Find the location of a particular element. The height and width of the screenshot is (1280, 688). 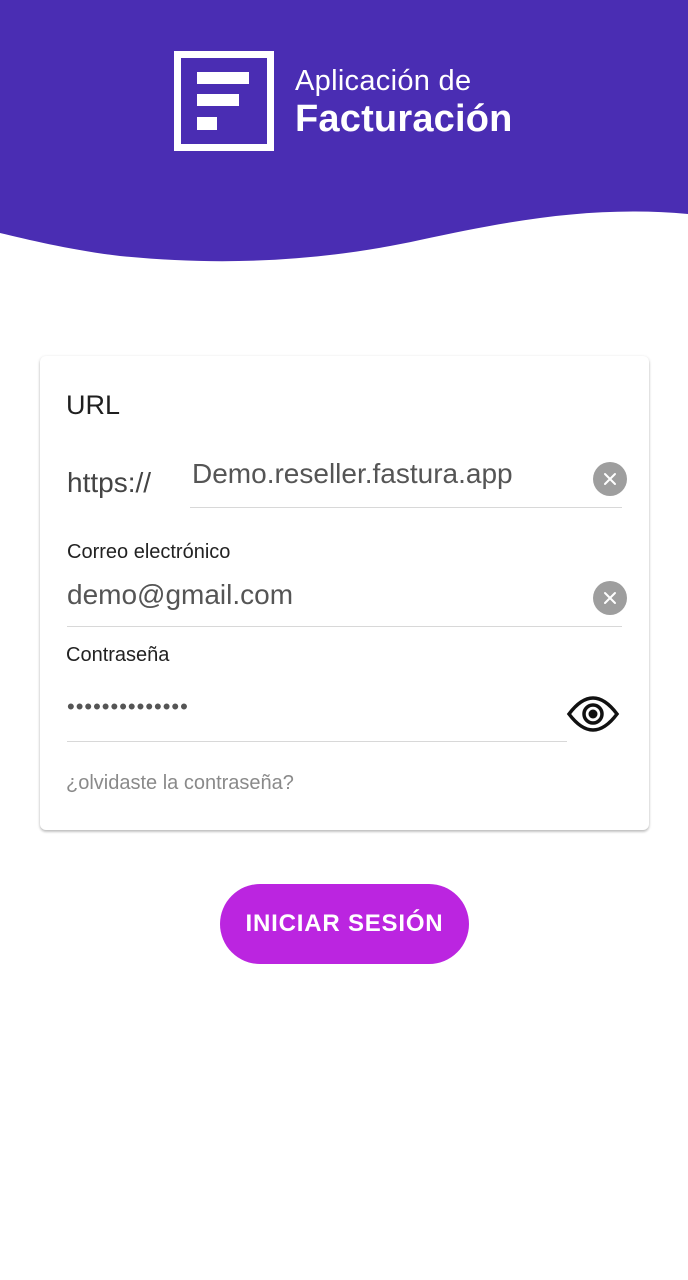

url-field: Demo.reseller.fastura.app is located at coordinates (408, 478).